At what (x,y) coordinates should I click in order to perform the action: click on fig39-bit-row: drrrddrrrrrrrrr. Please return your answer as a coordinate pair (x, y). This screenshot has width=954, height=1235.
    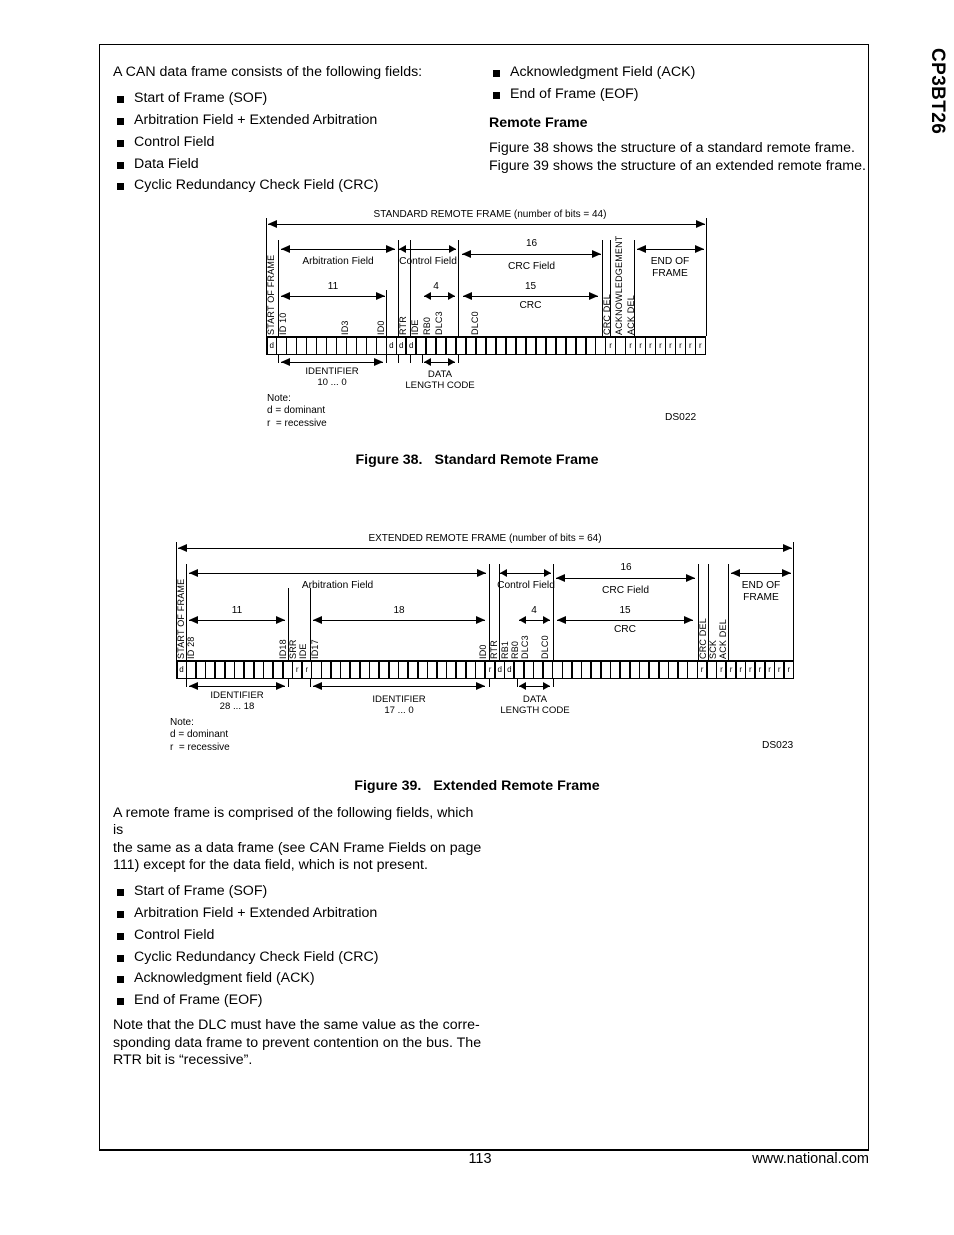
    Looking at the image, I should click on (485, 669).